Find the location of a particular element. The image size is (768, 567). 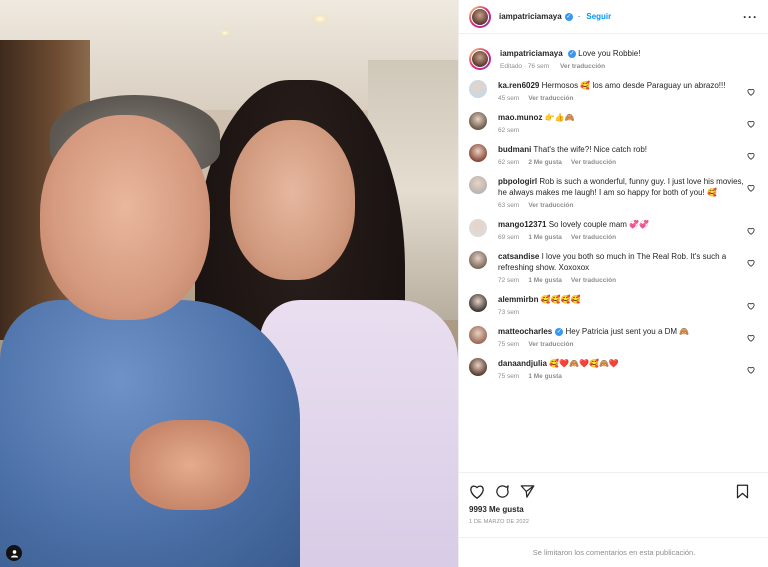

more-options-icon: ··· is located at coordinates (750, 17).